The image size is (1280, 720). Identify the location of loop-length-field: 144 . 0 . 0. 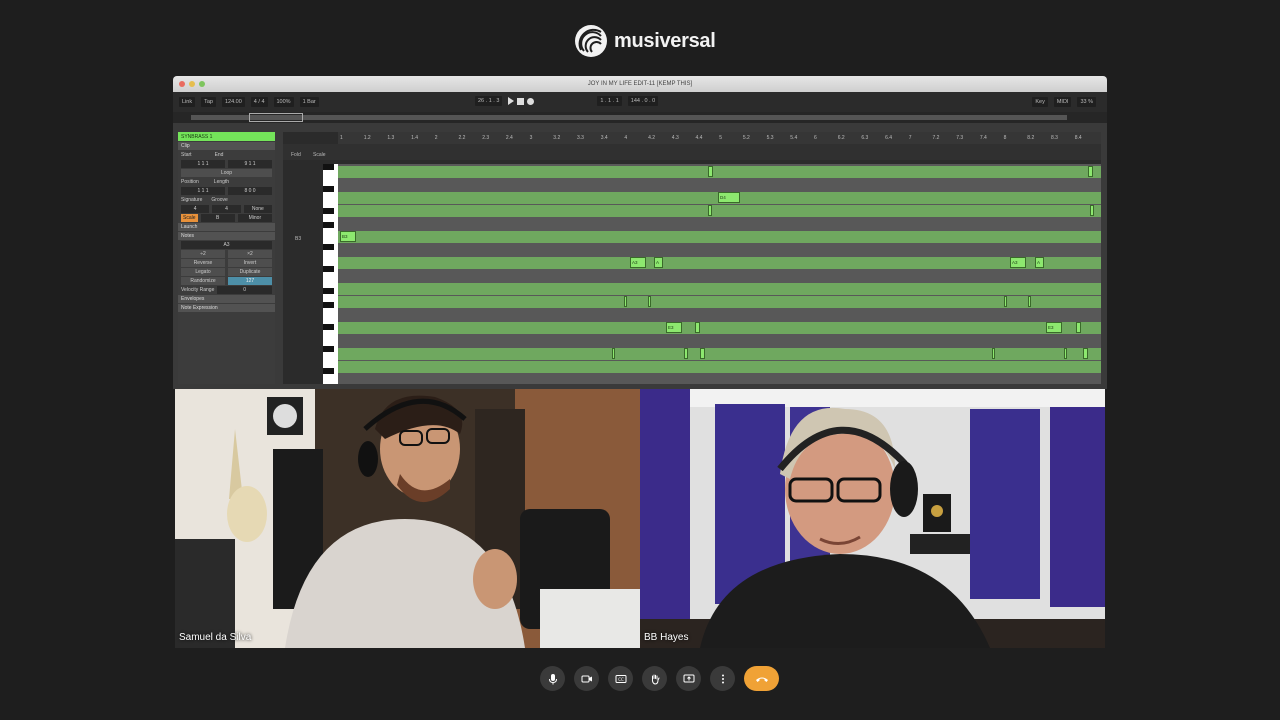
(643, 101).